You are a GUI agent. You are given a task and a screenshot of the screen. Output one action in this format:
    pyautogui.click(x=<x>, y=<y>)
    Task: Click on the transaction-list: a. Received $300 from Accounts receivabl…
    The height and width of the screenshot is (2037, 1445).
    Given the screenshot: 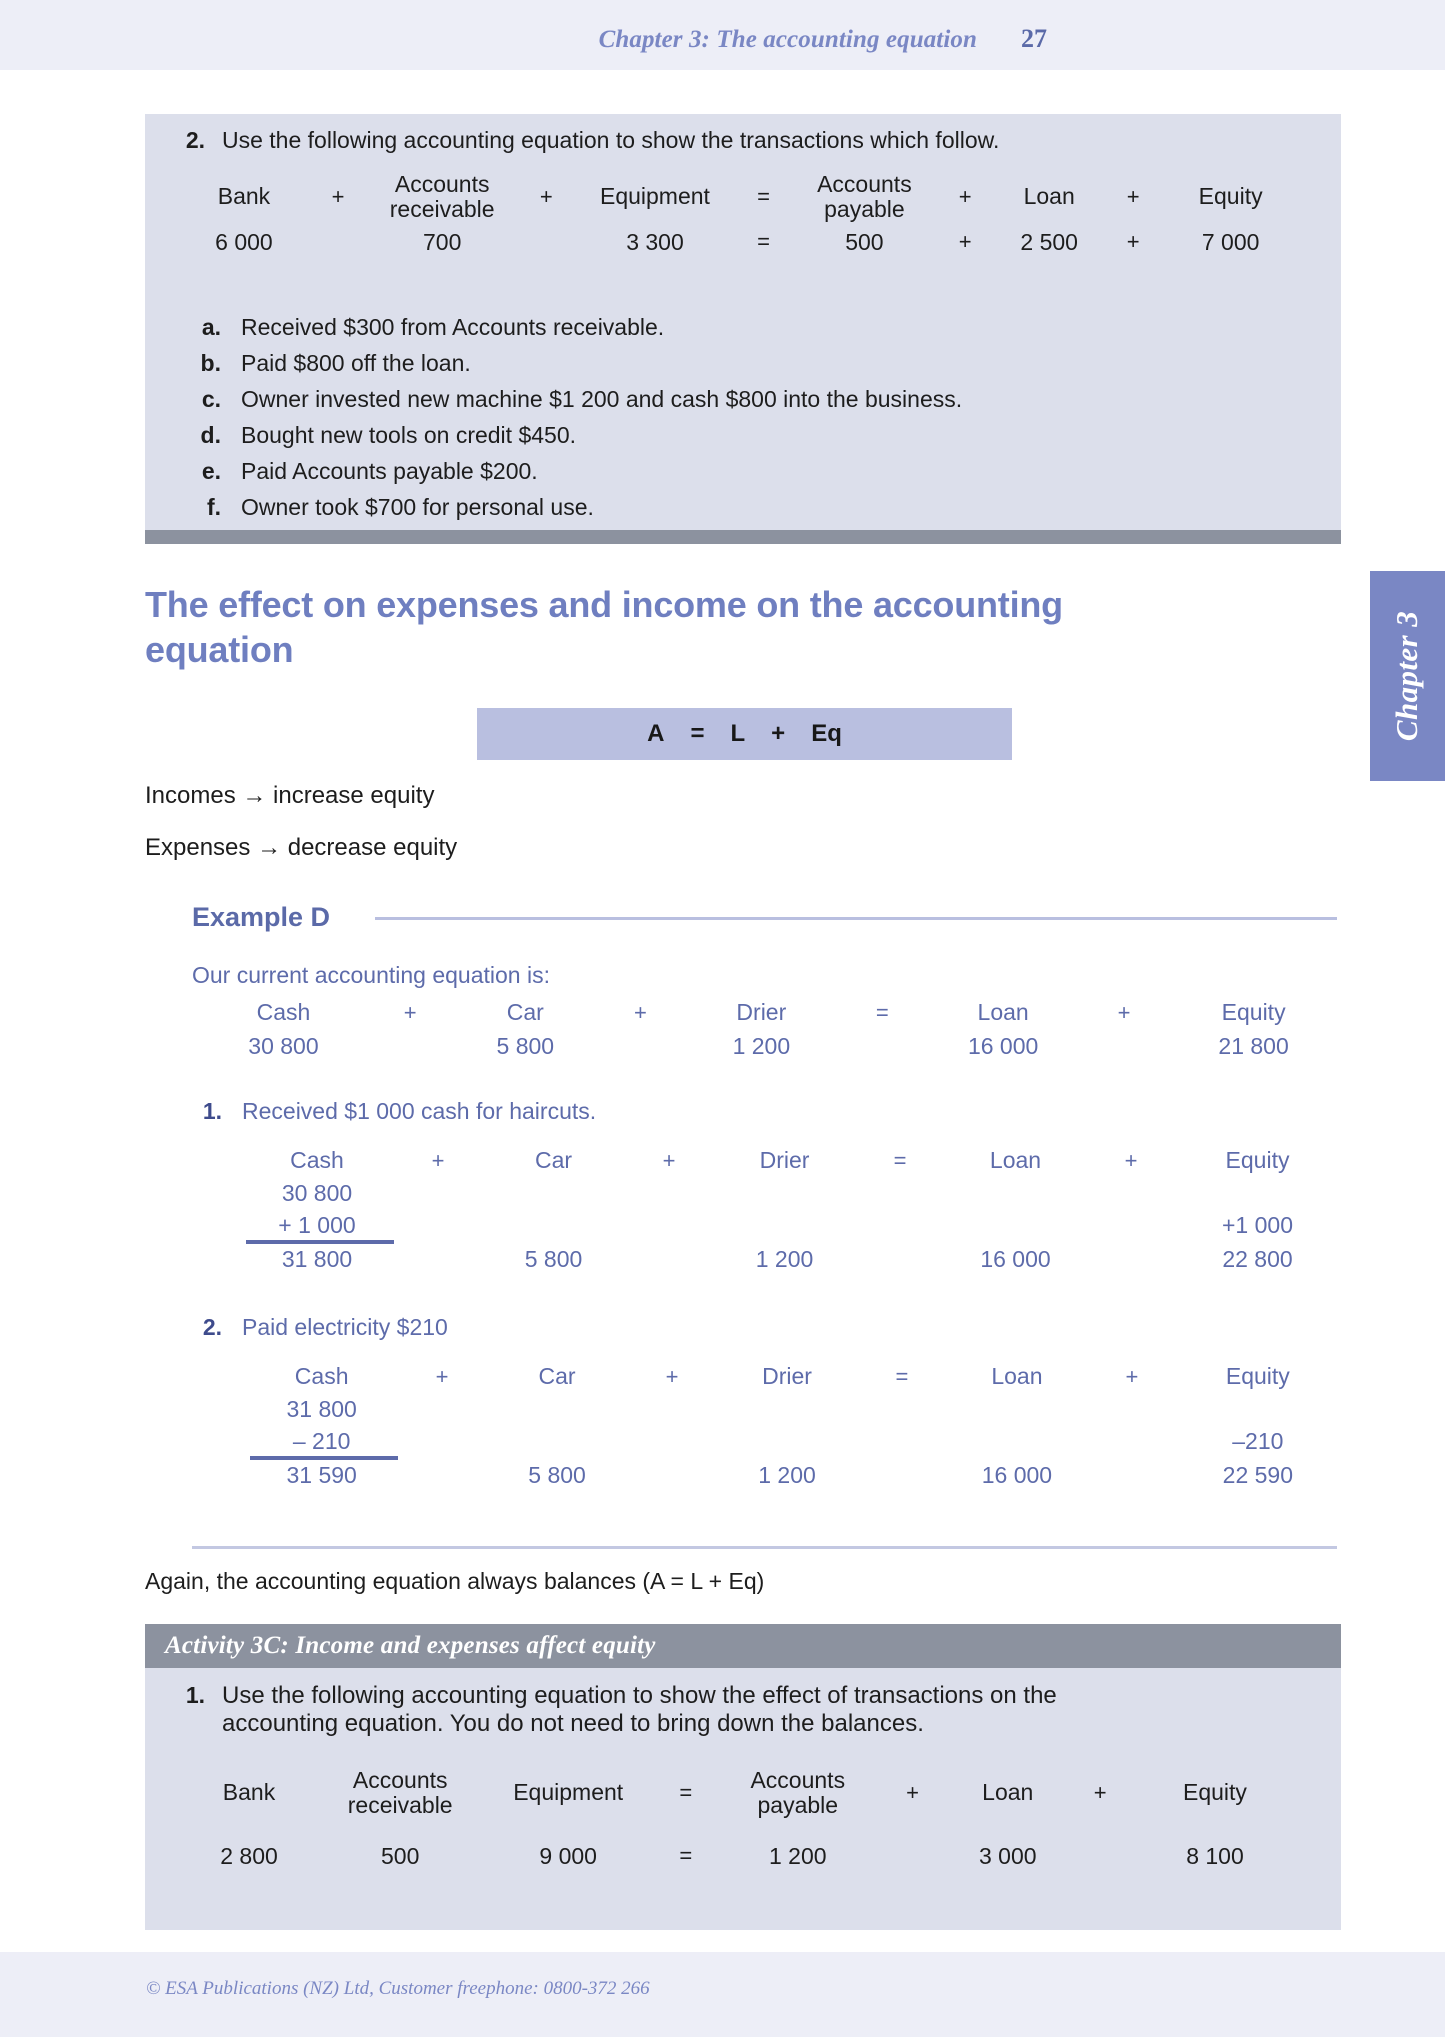 What is the action you would take?
    pyautogui.click(x=751, y=417)
    